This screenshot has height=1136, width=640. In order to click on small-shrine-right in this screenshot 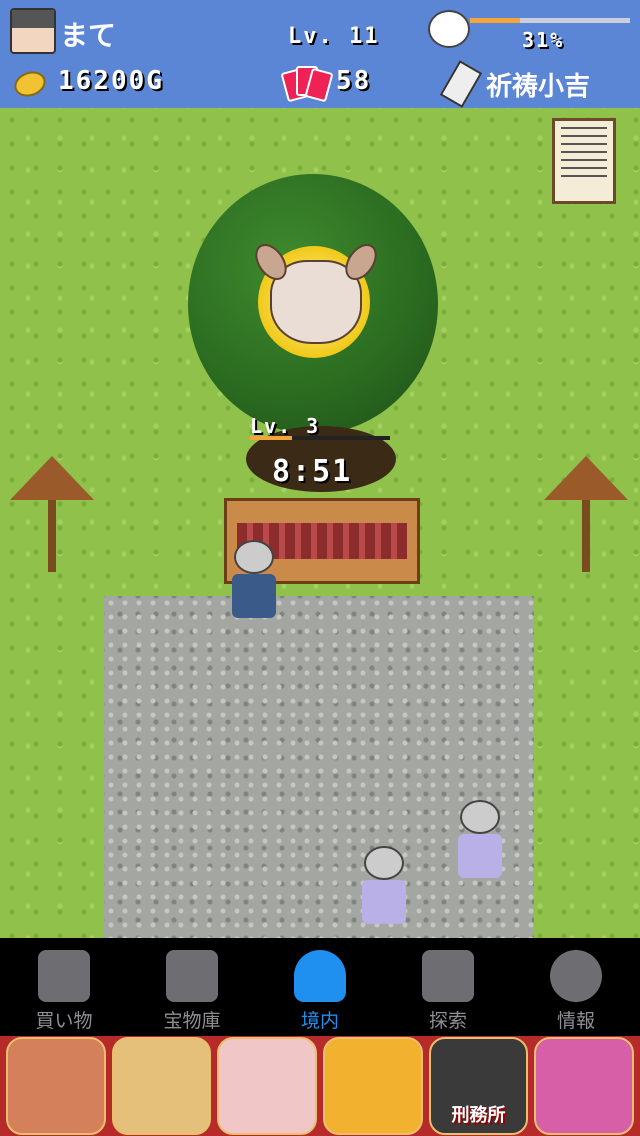, I will do `click(586, 516)`.